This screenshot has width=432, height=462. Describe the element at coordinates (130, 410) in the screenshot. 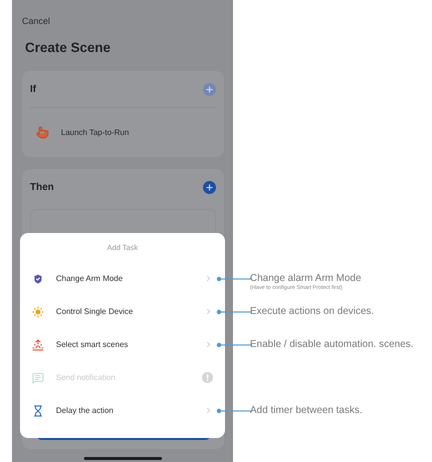

I see `task-option: Delay the action` at that location.